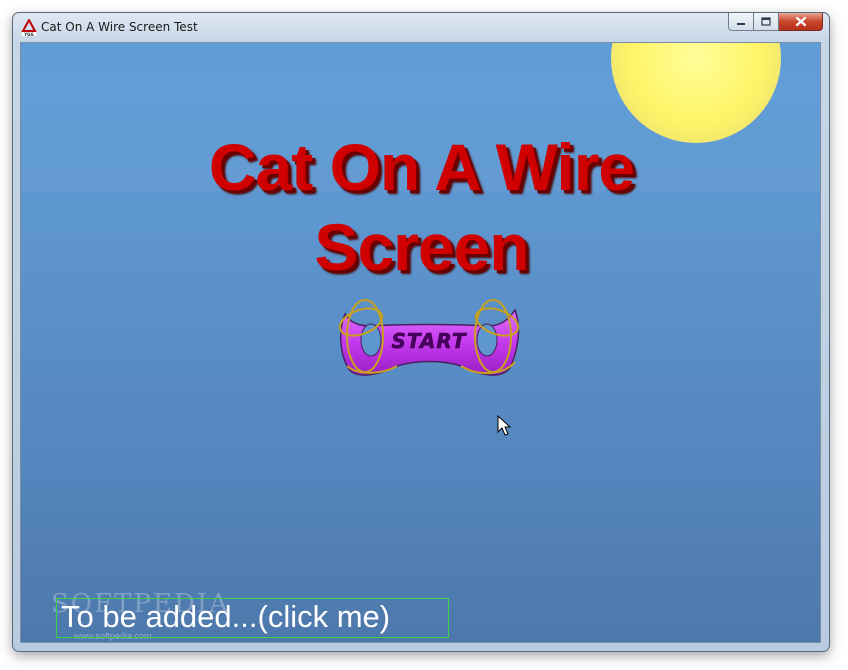 This screenshot has width=848, height=670. I want to click on start-button: START, so click(429, 341).